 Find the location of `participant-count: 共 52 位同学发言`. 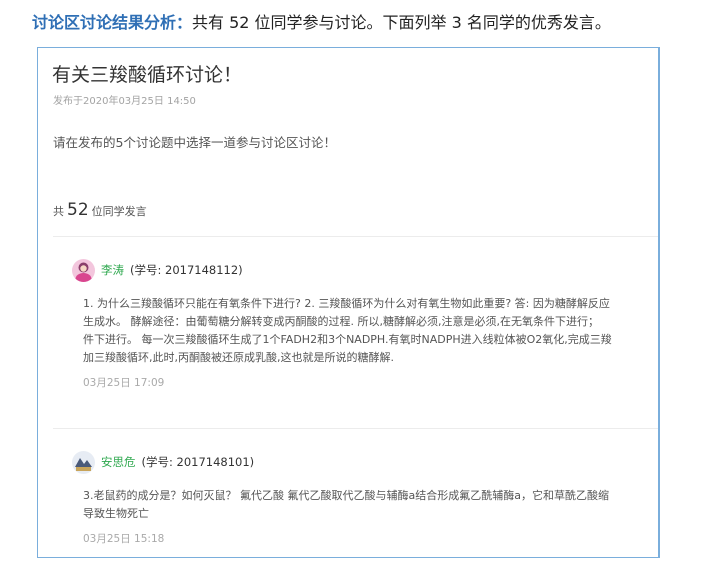

participant-count: 共 52 位同学发言 is located at coordinates (100, 210).